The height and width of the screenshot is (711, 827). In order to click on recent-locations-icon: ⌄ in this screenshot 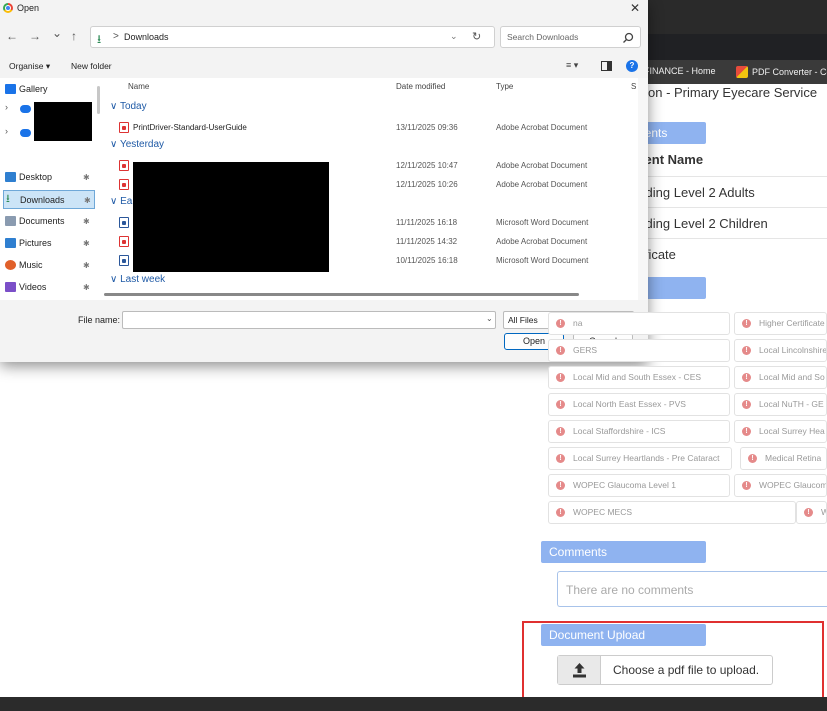, I will do `click(57, 33)`.